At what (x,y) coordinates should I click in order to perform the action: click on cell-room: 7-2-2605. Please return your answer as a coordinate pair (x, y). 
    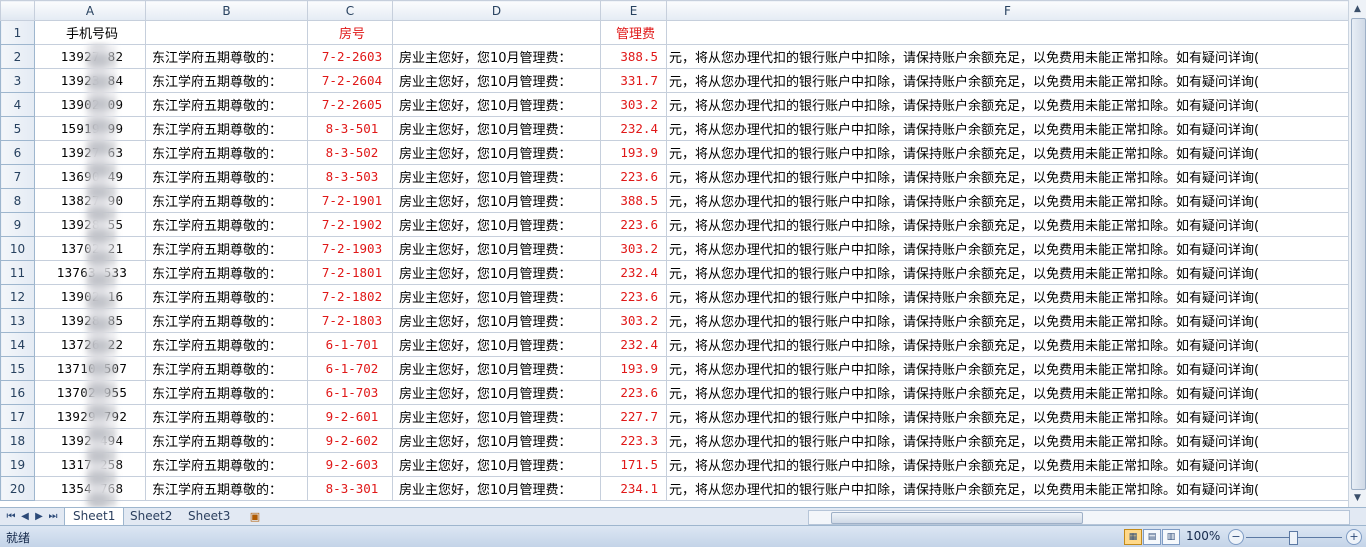
    Looking at the image, I should click on (350, 104).